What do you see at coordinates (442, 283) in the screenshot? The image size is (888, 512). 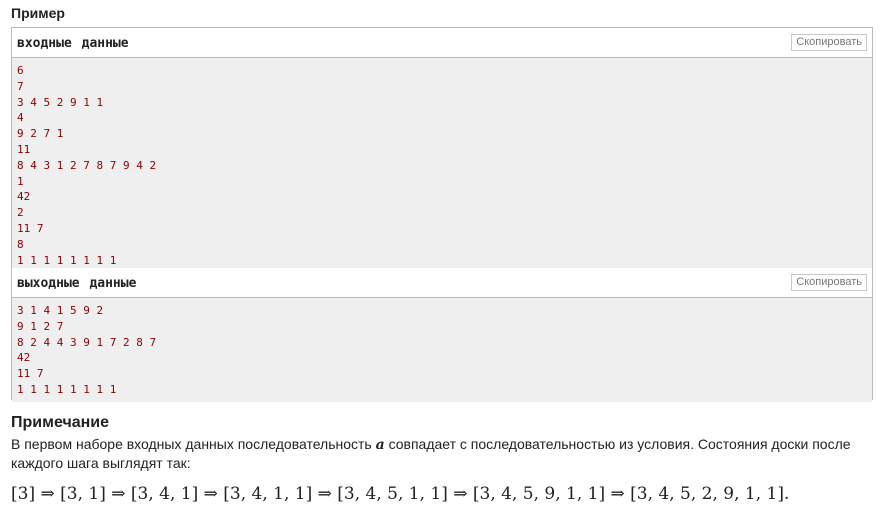 I see `output-header: выходные данные Скопировать` at bounding box center [442, 283].